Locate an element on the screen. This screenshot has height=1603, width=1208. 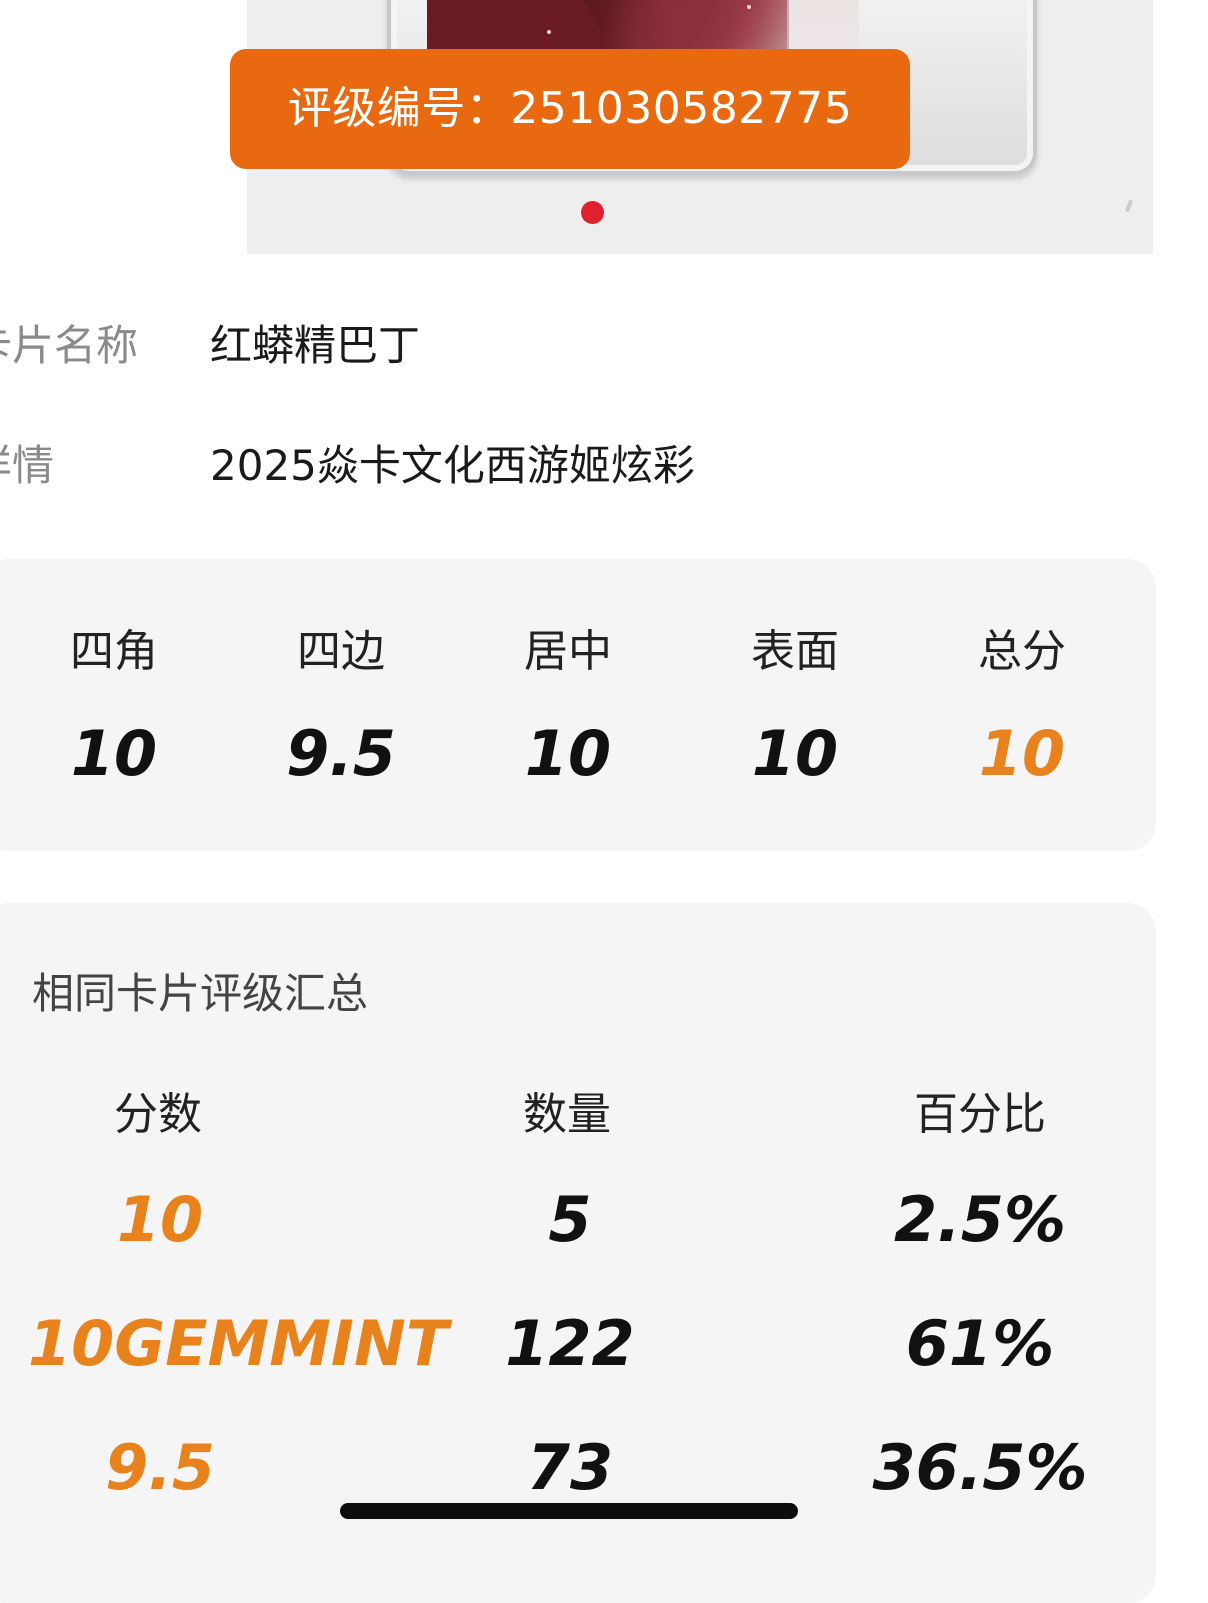
carousel-page-indicator is located at coordinates (592, 212).